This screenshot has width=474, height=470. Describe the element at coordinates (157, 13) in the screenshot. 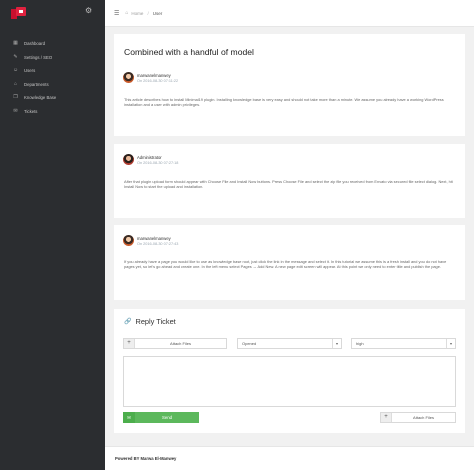

I see `breadcrumb-current: User` at that location.